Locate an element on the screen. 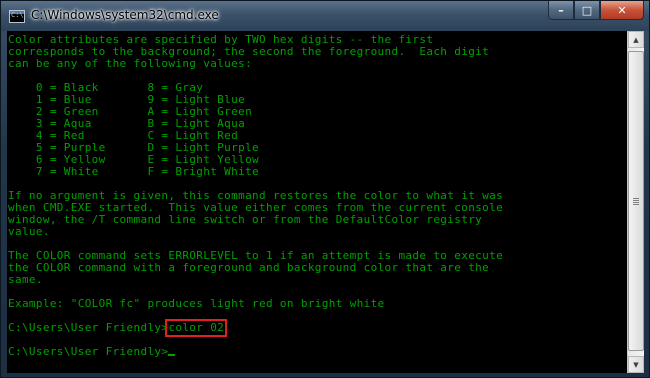  minimize-icon: – is located at coordinates (561, 10).